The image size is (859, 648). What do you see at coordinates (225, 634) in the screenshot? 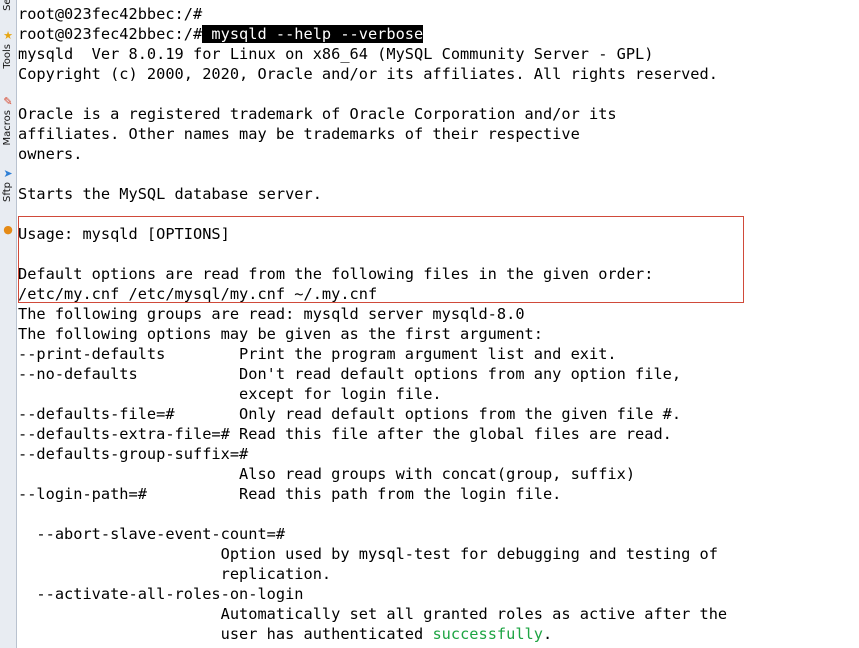
I see `output-text: user has authenticated` at bounding box center [225, 634].